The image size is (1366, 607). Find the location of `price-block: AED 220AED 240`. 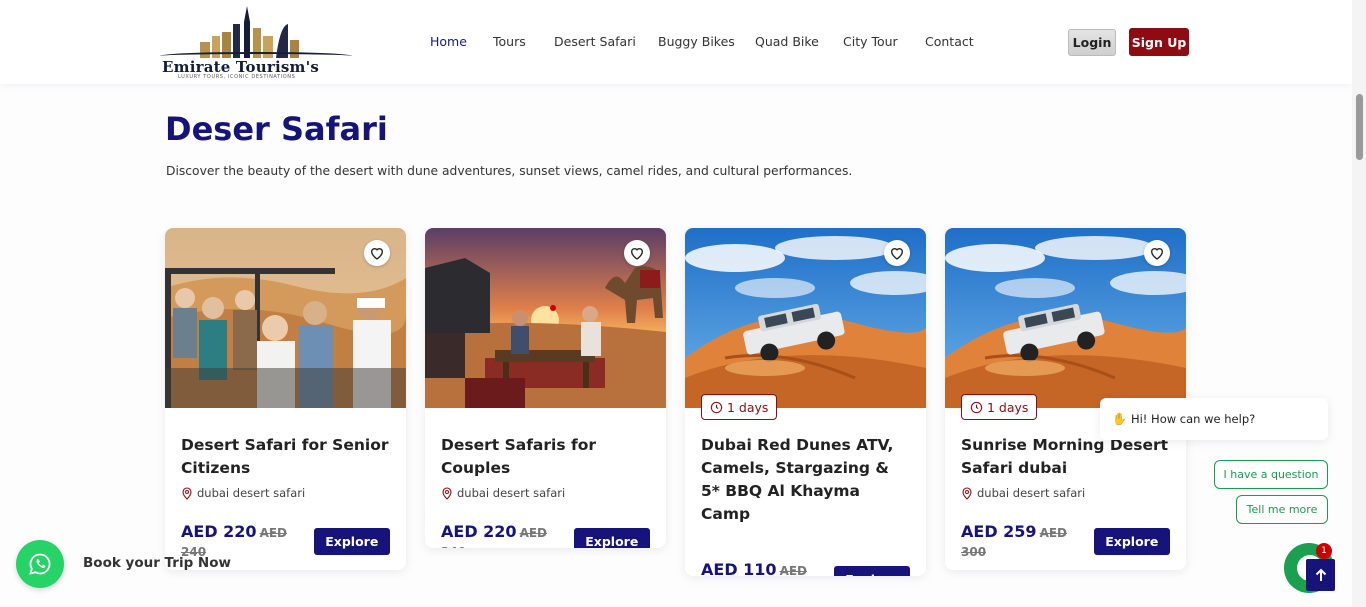

price-block: AED 220AED 240 is located at coordinates (507, 535).